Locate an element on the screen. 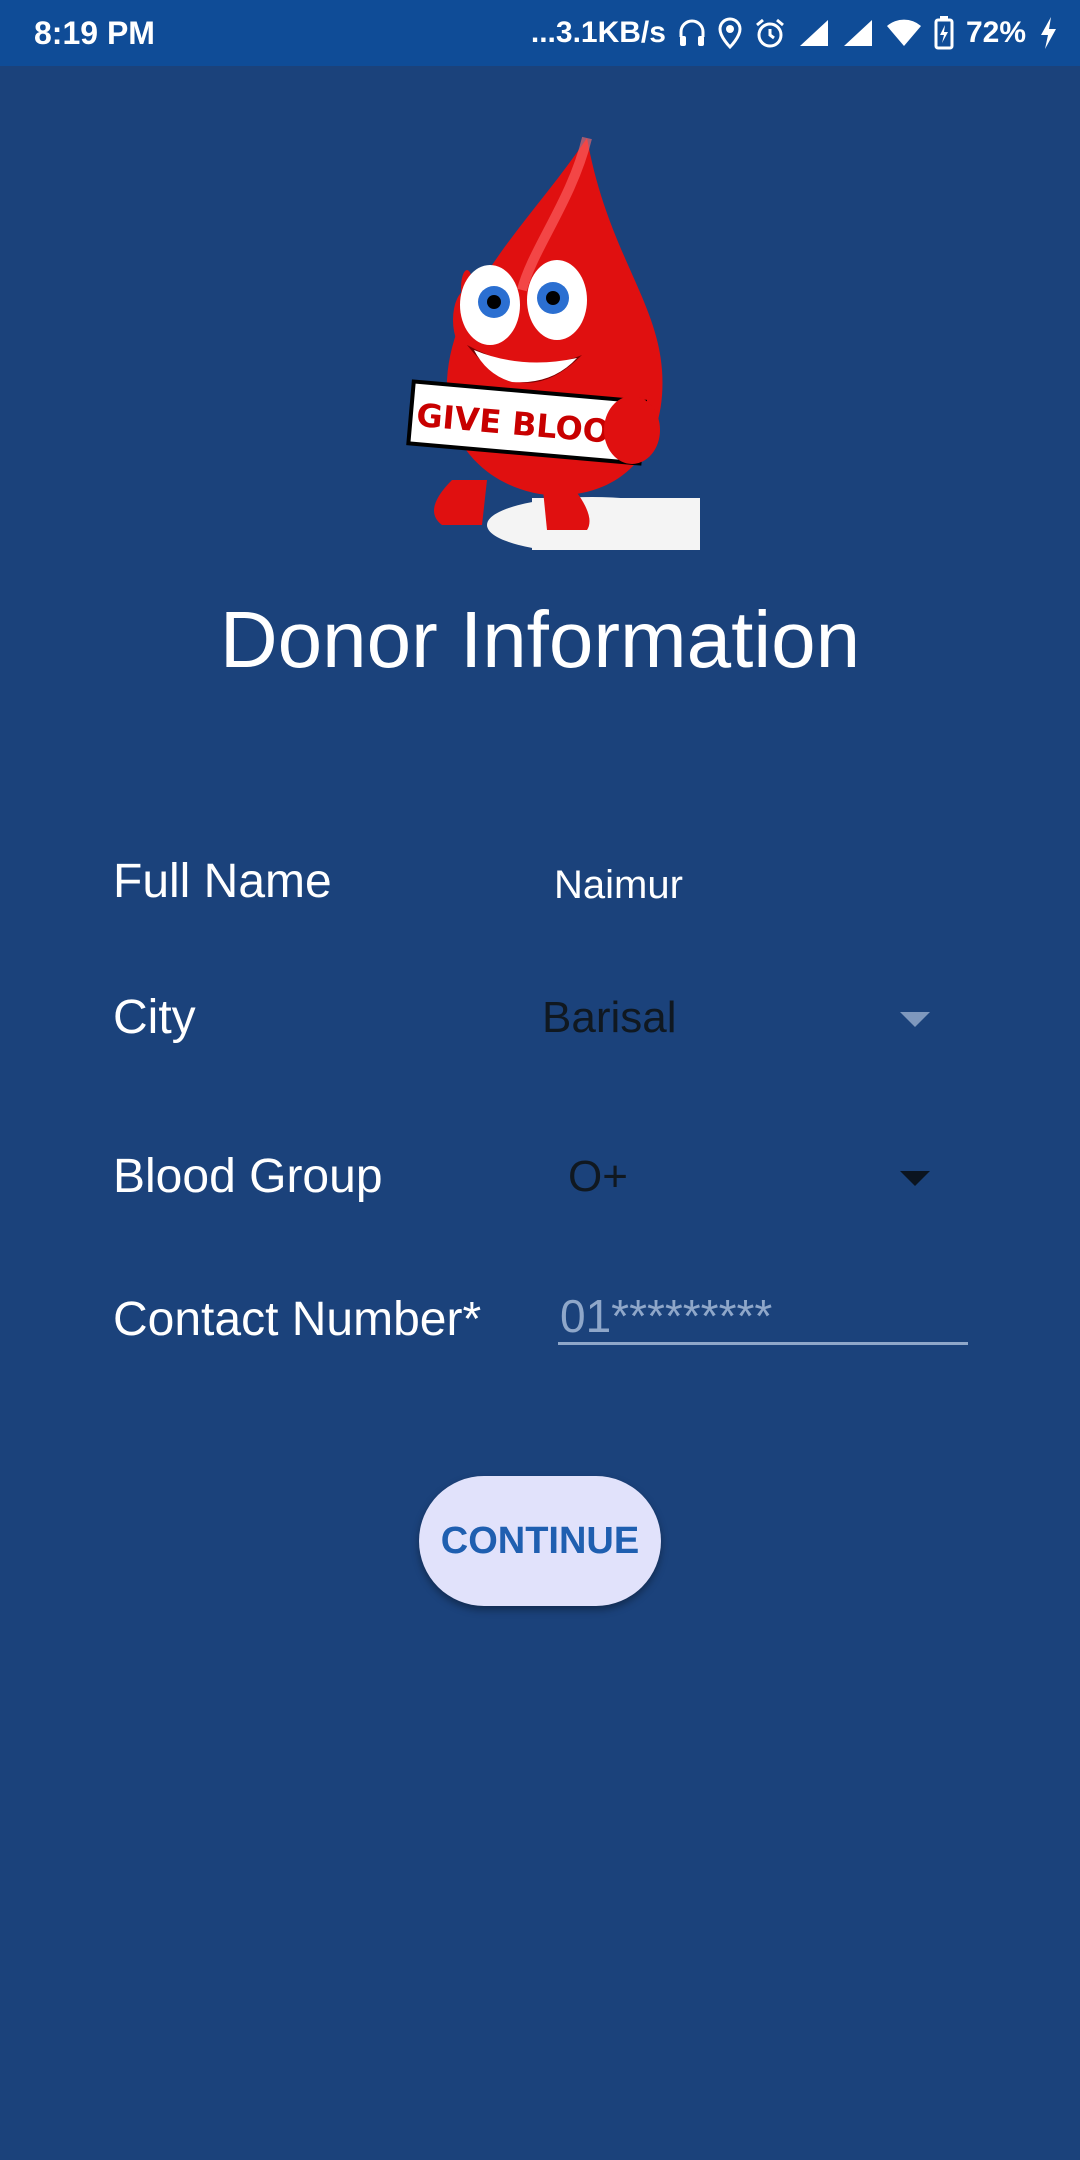  city-label: City is located at coordinates (154, 1017).